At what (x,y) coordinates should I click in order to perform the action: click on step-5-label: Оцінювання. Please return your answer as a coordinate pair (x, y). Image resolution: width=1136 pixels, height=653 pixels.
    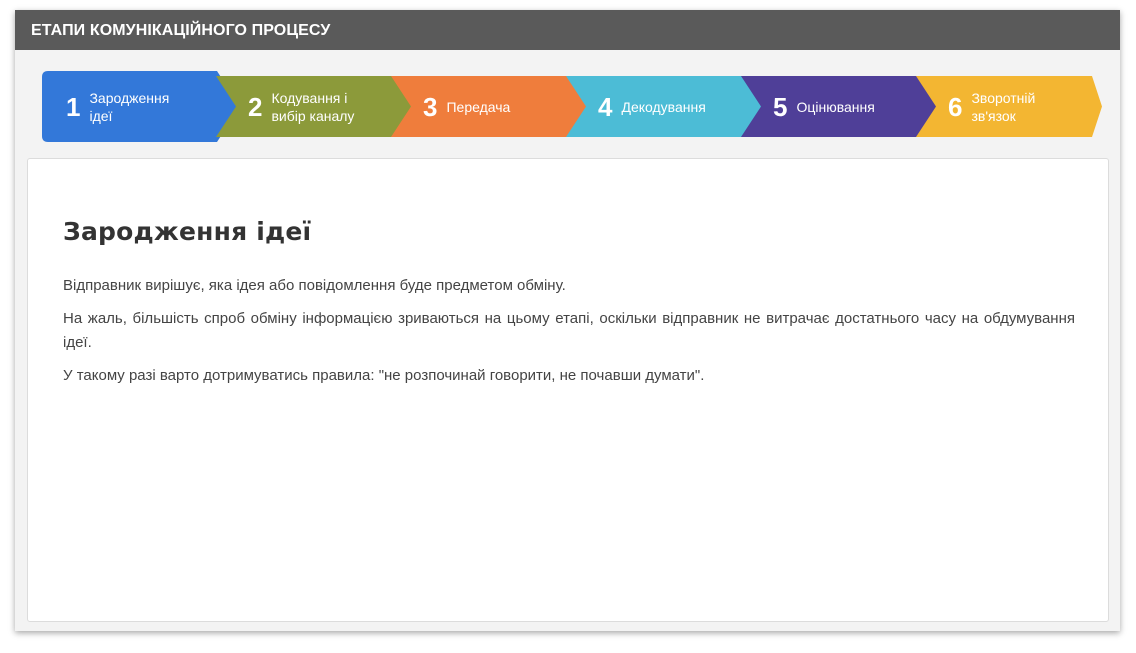
    Looking at the image, I should click on (835, 106).